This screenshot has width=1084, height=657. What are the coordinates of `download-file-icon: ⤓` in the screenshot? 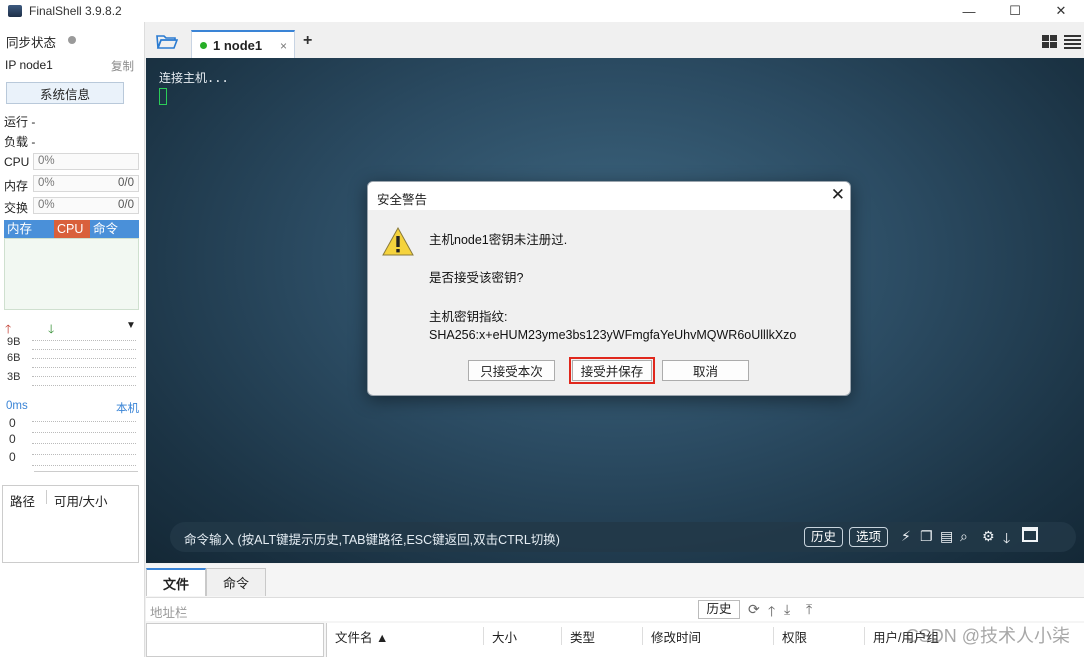 It's located at (787, 609).